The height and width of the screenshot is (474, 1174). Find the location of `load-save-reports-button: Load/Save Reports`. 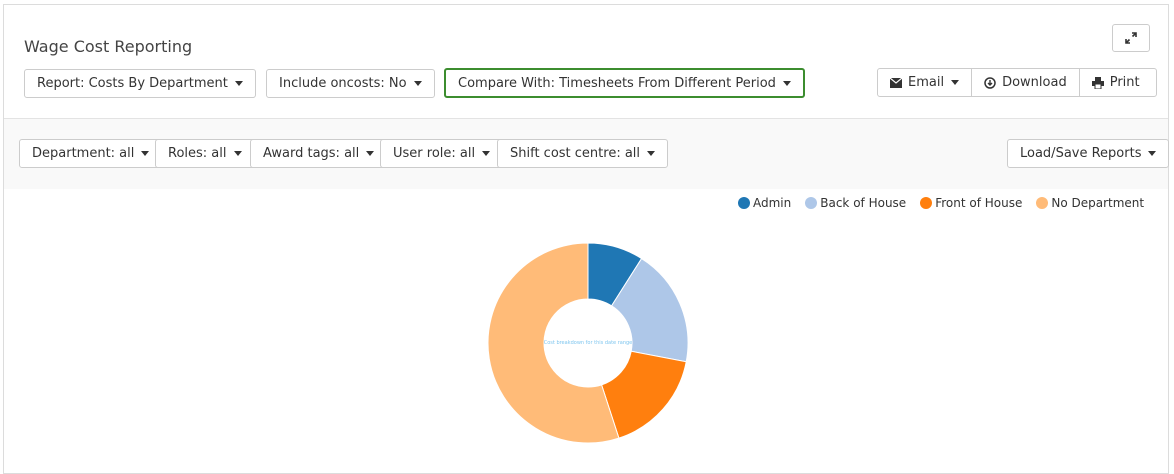

load-save-reports-button: Load/Save Reports is located at coordinates (1088, 153).